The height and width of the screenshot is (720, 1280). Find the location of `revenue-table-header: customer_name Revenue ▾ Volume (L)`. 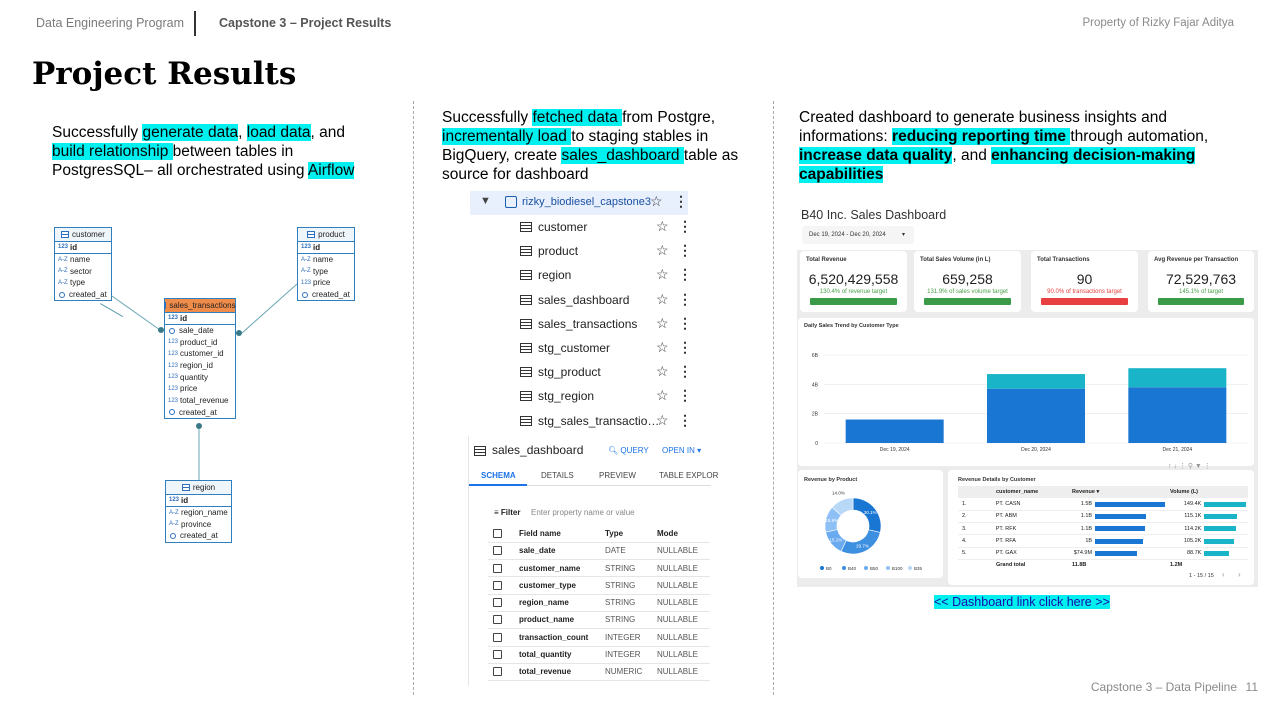

revenue-table-header: customer_name Revenue ▾ Volume (L) is located at coordinates (1103, 492).